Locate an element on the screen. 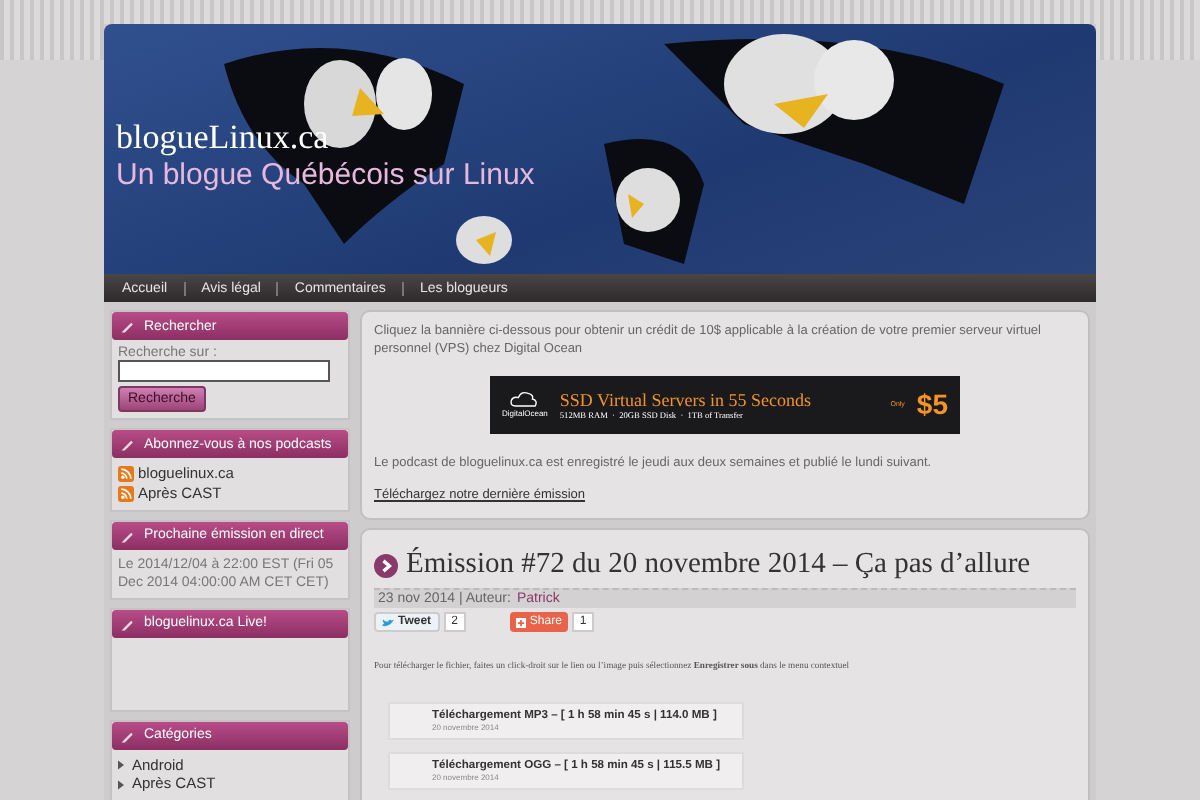  bird-icon is located at coordinates (388, 622).